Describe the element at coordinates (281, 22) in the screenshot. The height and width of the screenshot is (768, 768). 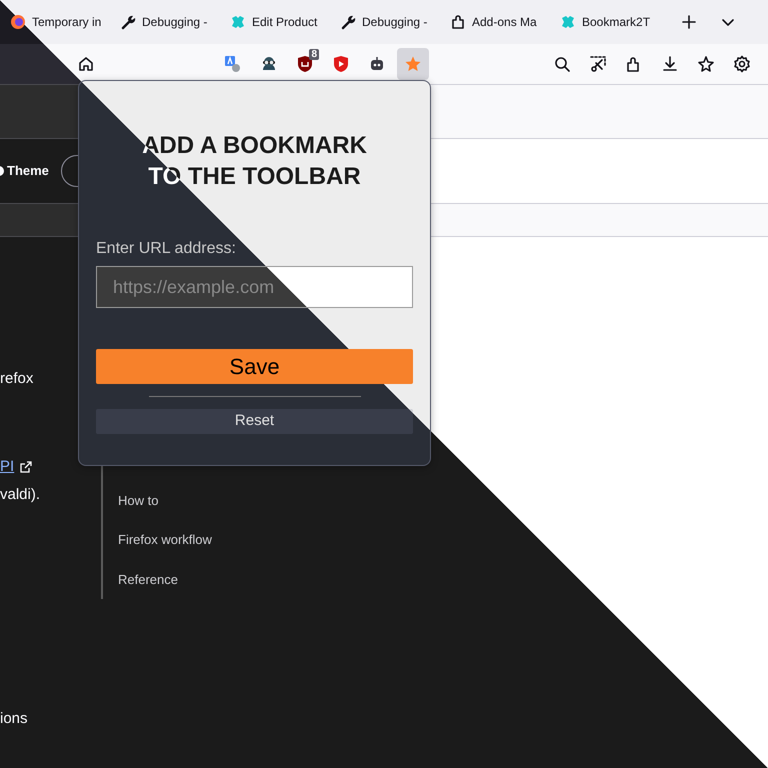
I see `browser-tab: Edit Product` at that location.